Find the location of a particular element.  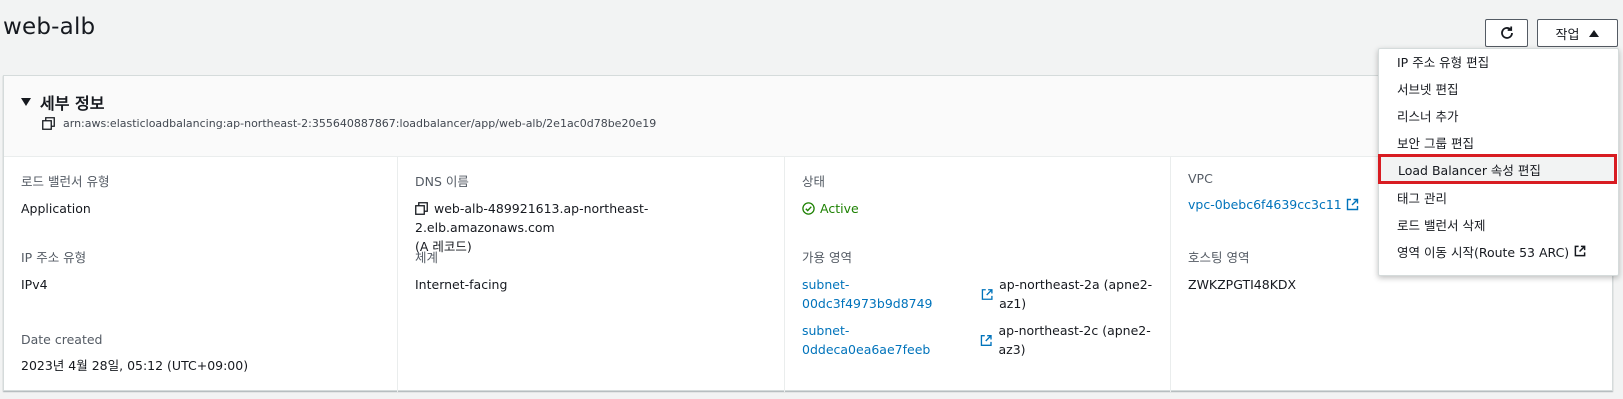

lb-type-field: 로드 밸런서 유형 Application is located at coordinates (65, 194).